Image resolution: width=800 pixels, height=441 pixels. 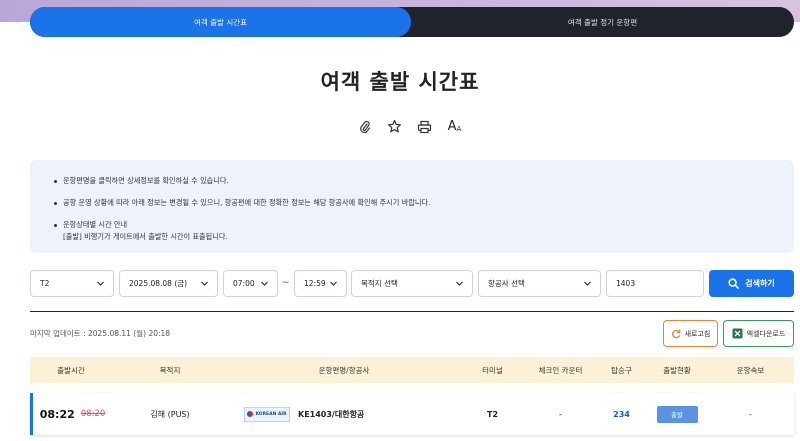 What do you see at coordinates (145, 236) in the screenshot?
I see `status-guide-text: [출발] 비행기가 게이트에서 출발한 시간이 표출됩니다.` at bounding box center [145, 236].